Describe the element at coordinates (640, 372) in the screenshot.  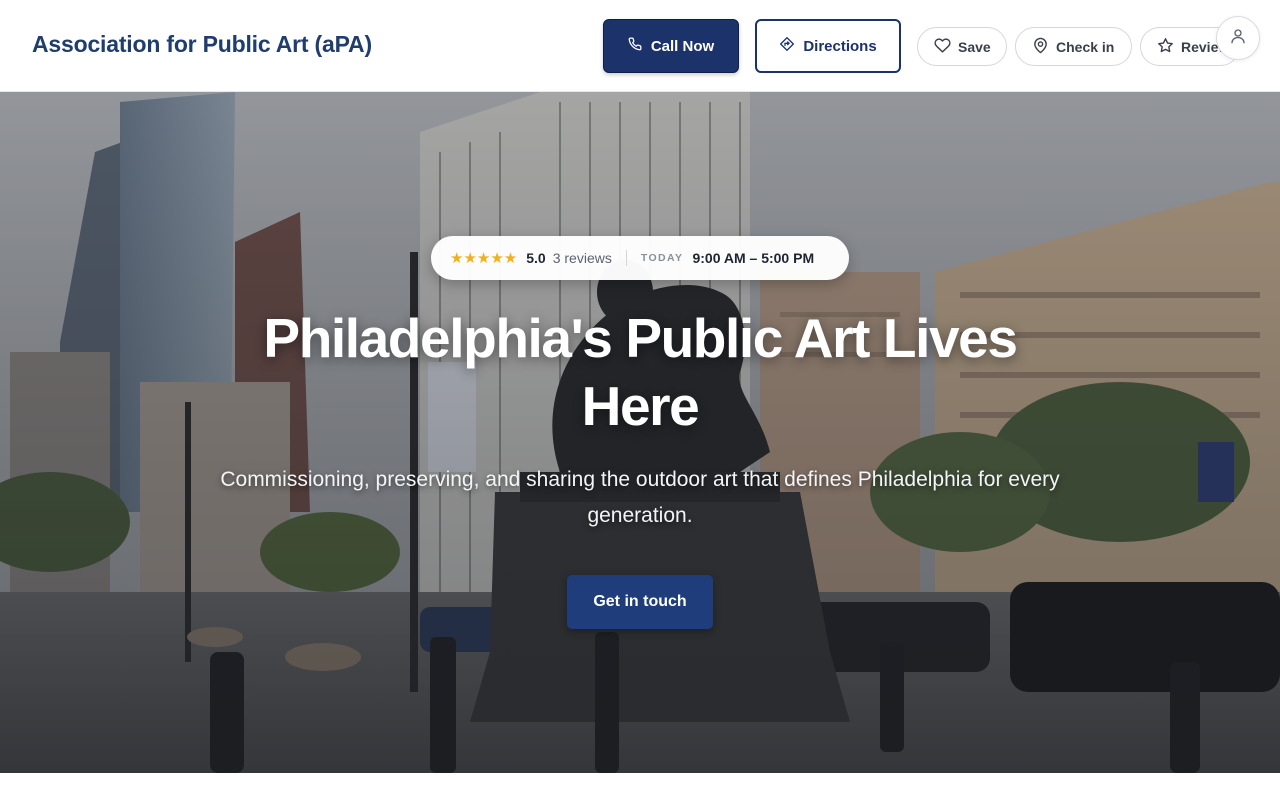
I see `hero-title: Philadelphia's Public Art Lives Here` at that location.